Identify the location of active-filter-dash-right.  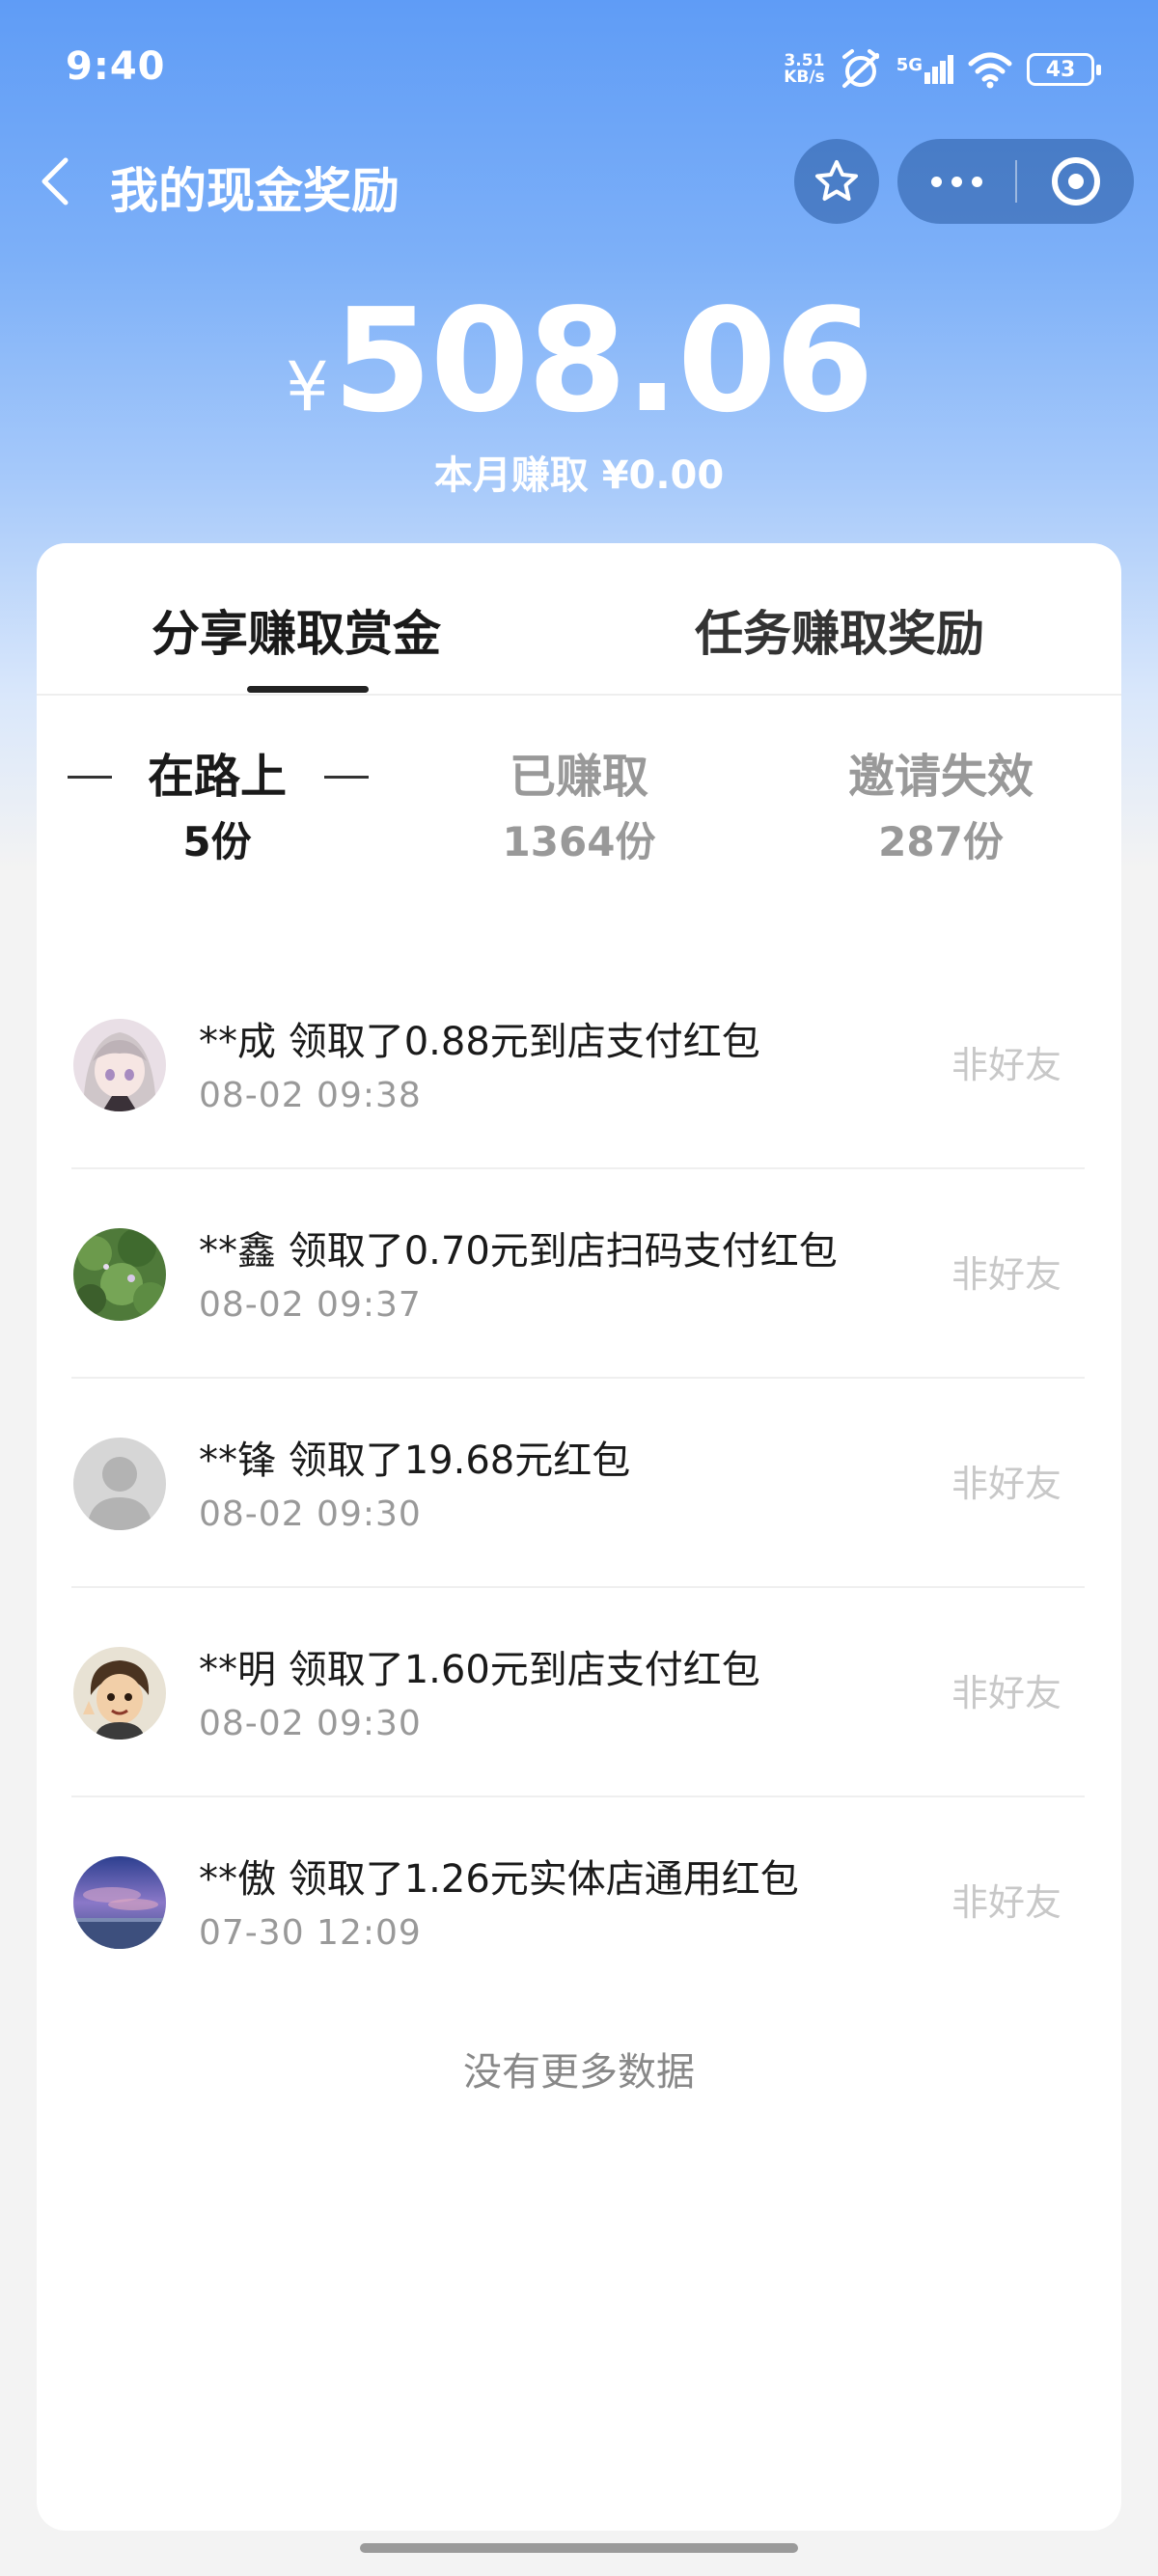
(346, 778).